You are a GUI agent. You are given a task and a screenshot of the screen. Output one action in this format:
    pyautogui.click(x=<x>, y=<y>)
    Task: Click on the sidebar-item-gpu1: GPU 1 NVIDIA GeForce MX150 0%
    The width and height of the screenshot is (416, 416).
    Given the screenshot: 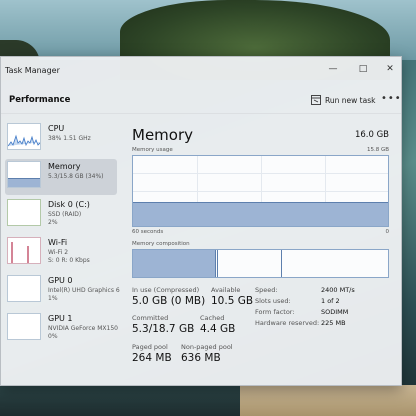 What is the action you would take?
    pyautogui.click(x=61, y=329)
    